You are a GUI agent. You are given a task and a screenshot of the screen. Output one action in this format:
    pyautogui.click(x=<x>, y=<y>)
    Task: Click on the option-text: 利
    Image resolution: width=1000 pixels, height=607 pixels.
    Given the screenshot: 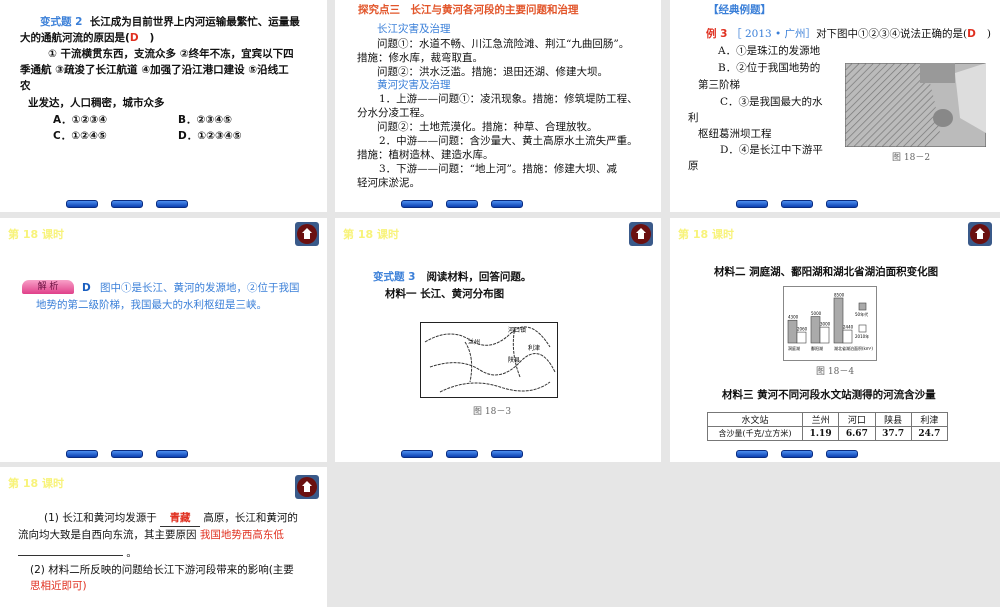 What is the action you would take?
    pyautogui.click(x=693, y=118)
    